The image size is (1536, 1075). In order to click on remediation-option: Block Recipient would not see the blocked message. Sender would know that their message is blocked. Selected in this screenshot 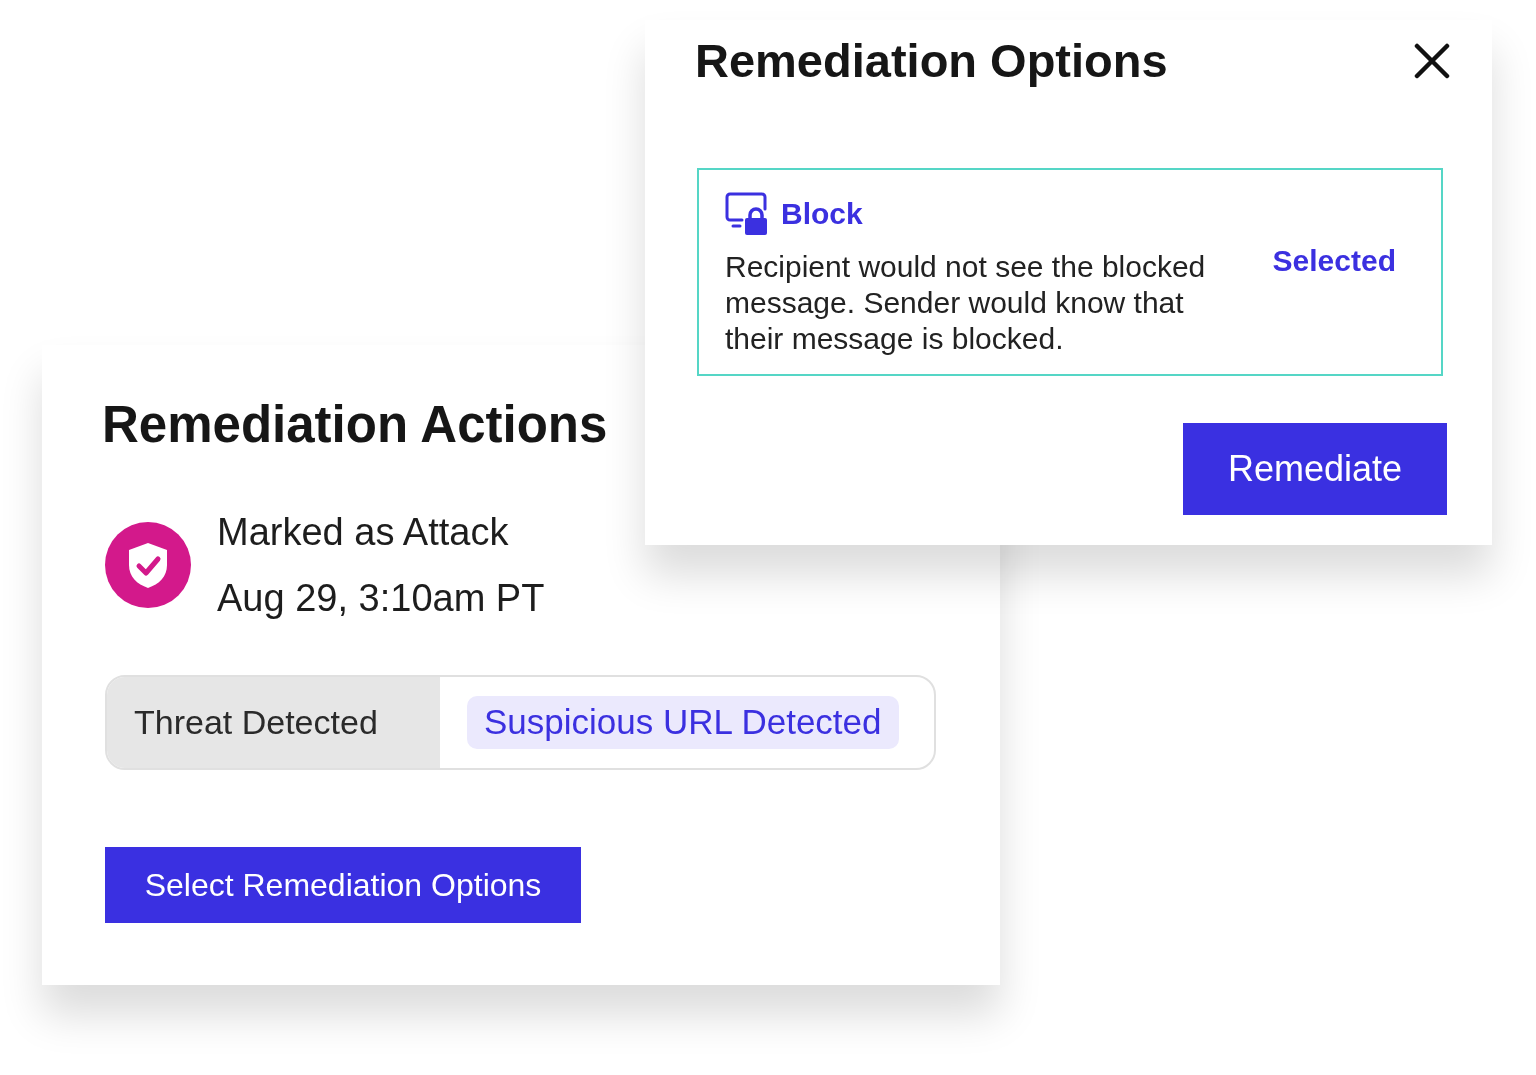, I will do `click(1070, 272)`.